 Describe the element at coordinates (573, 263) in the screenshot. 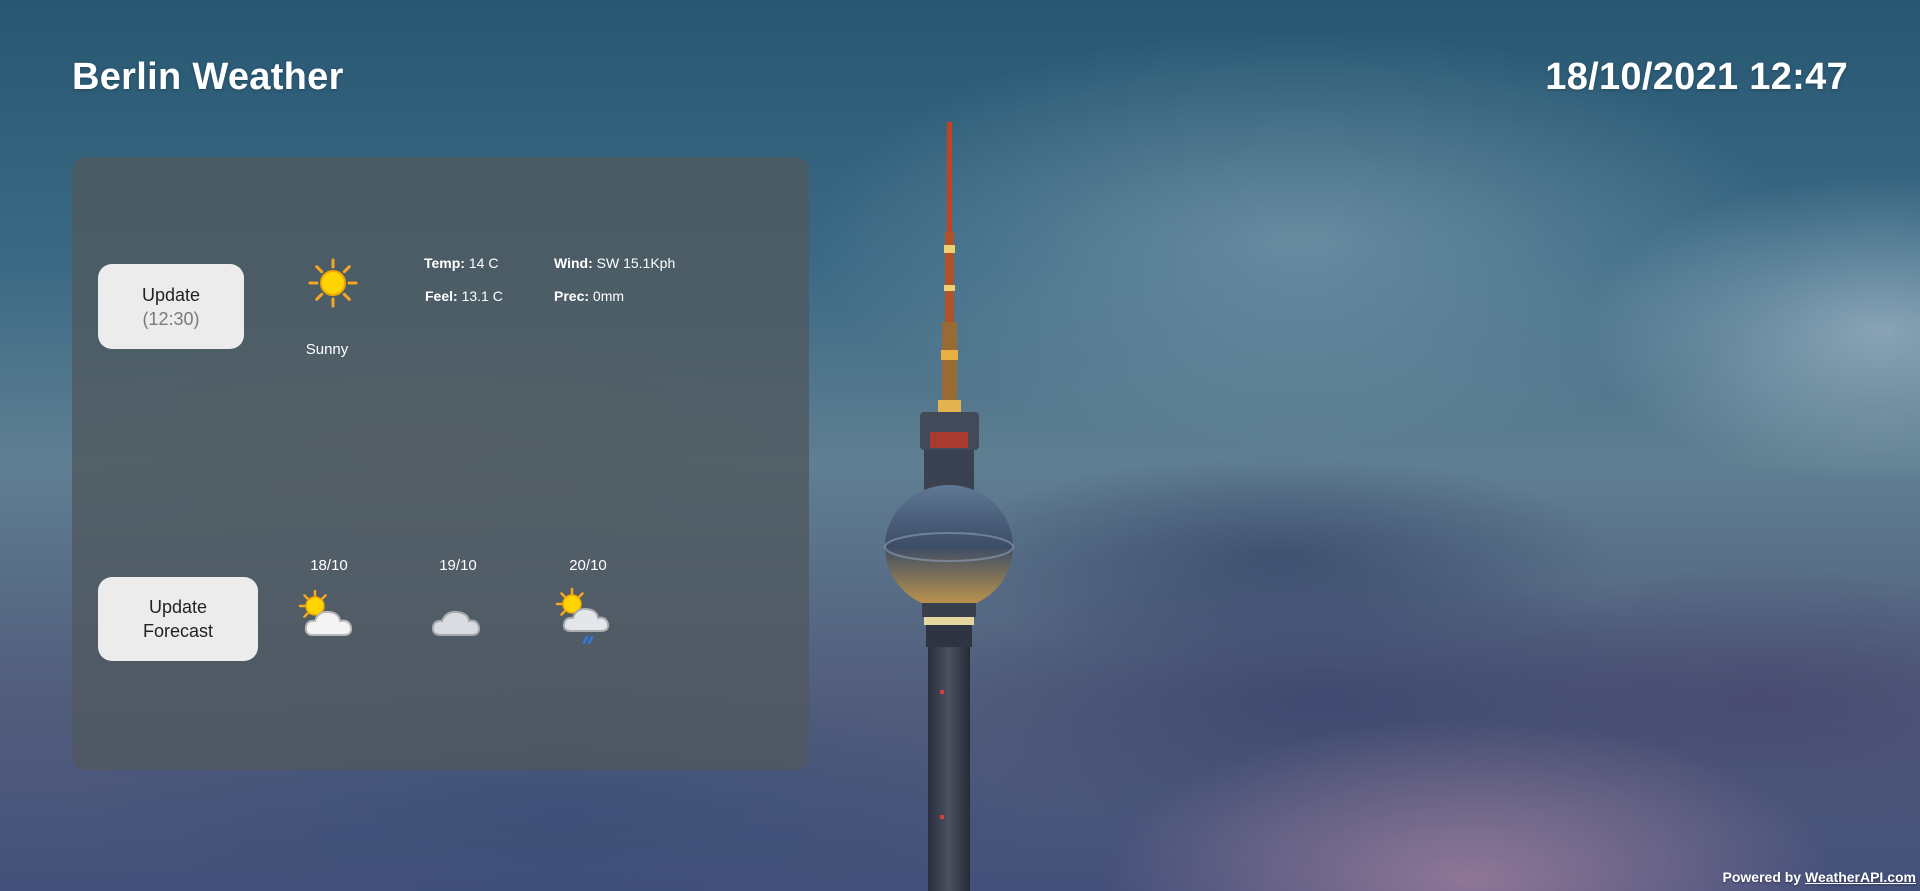

I see `wind-label: Wind:` at that location.